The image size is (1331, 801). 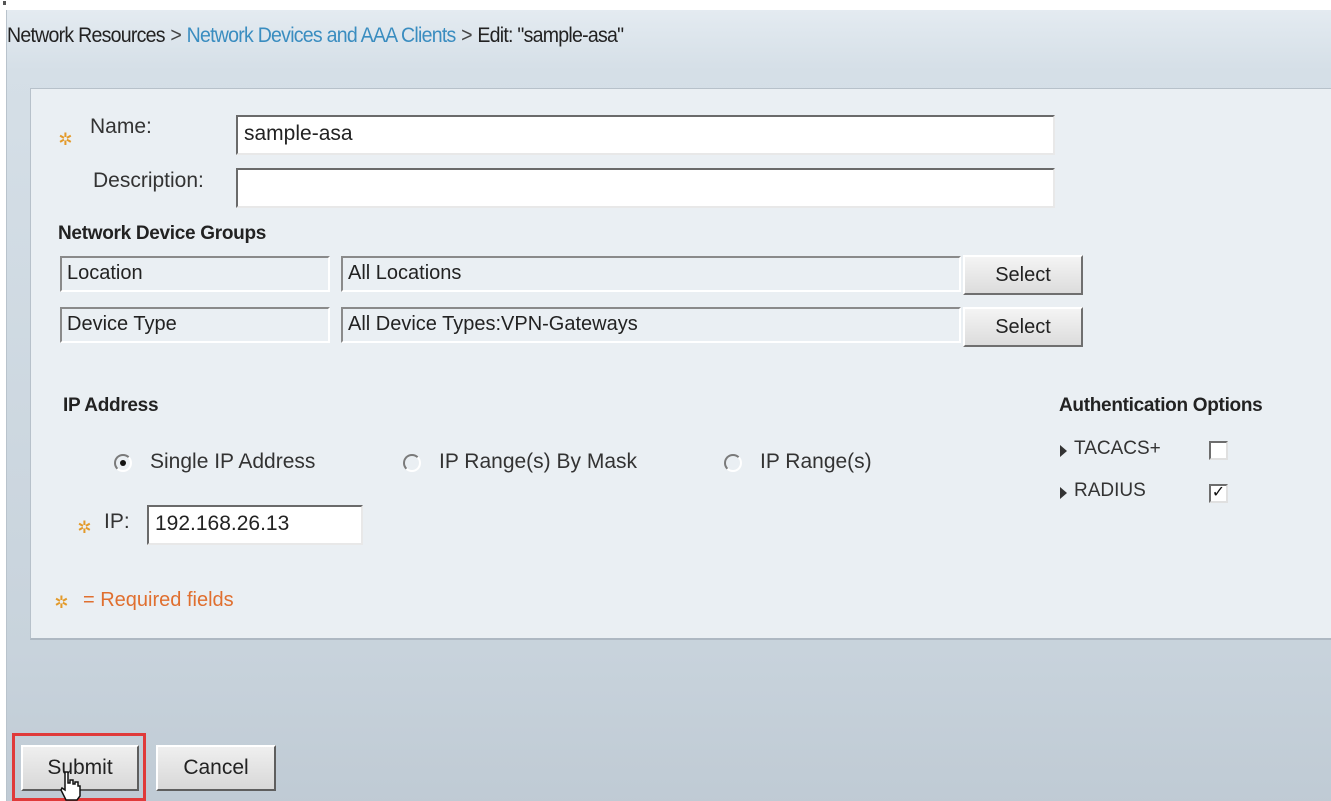 What do you see at coordinates (70, 786) in the screenshot?
I see `hand-pointer-icon` at bounding box center [70, 786].